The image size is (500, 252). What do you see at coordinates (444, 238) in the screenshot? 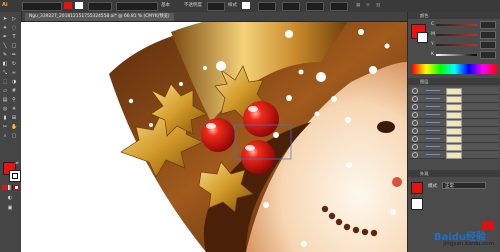
I see `baidu-watermark: Baidu经验 jingyan.baidu.com` at bounding box center [444, 238].